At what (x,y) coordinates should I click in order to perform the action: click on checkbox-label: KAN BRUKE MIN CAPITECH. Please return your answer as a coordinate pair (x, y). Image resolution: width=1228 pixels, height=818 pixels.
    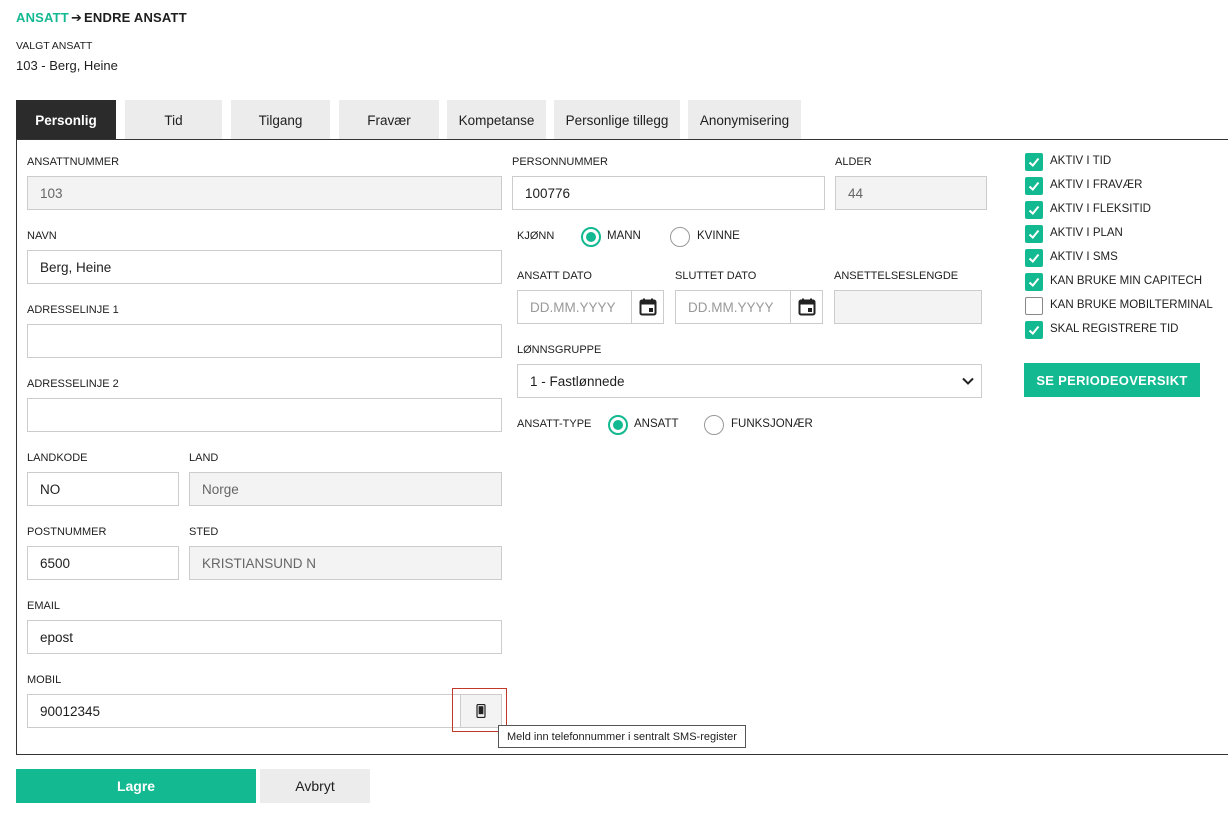
    Looking at the image, I should click on (1126, 281).